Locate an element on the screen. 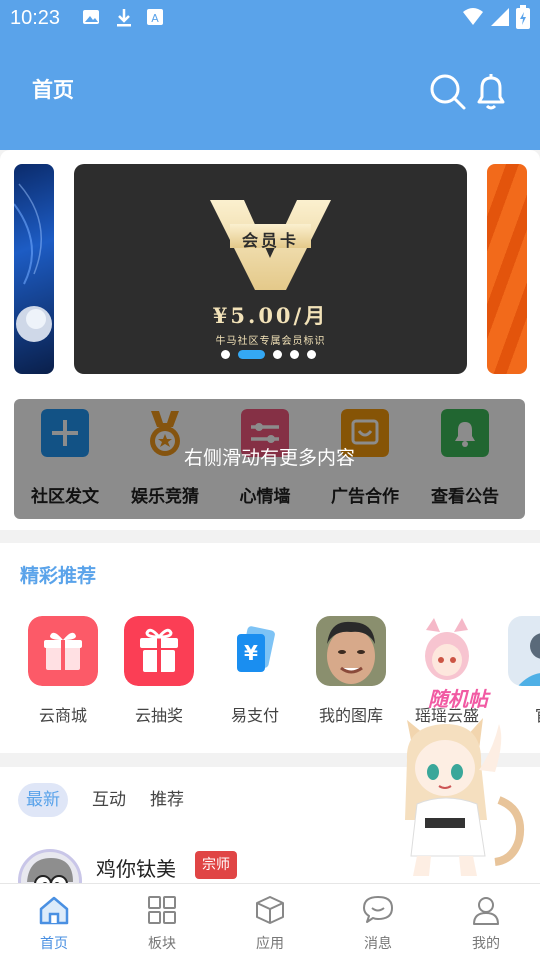  box-icon is located at coordinates (270, 910).